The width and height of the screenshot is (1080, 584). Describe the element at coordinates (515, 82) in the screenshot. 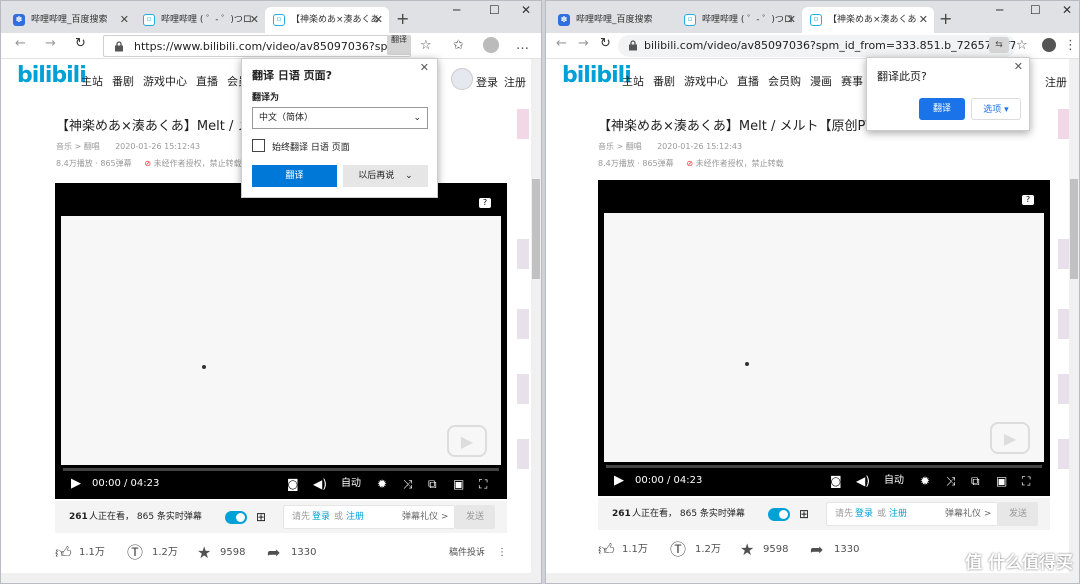

I see `register-link: 注册` at that location.